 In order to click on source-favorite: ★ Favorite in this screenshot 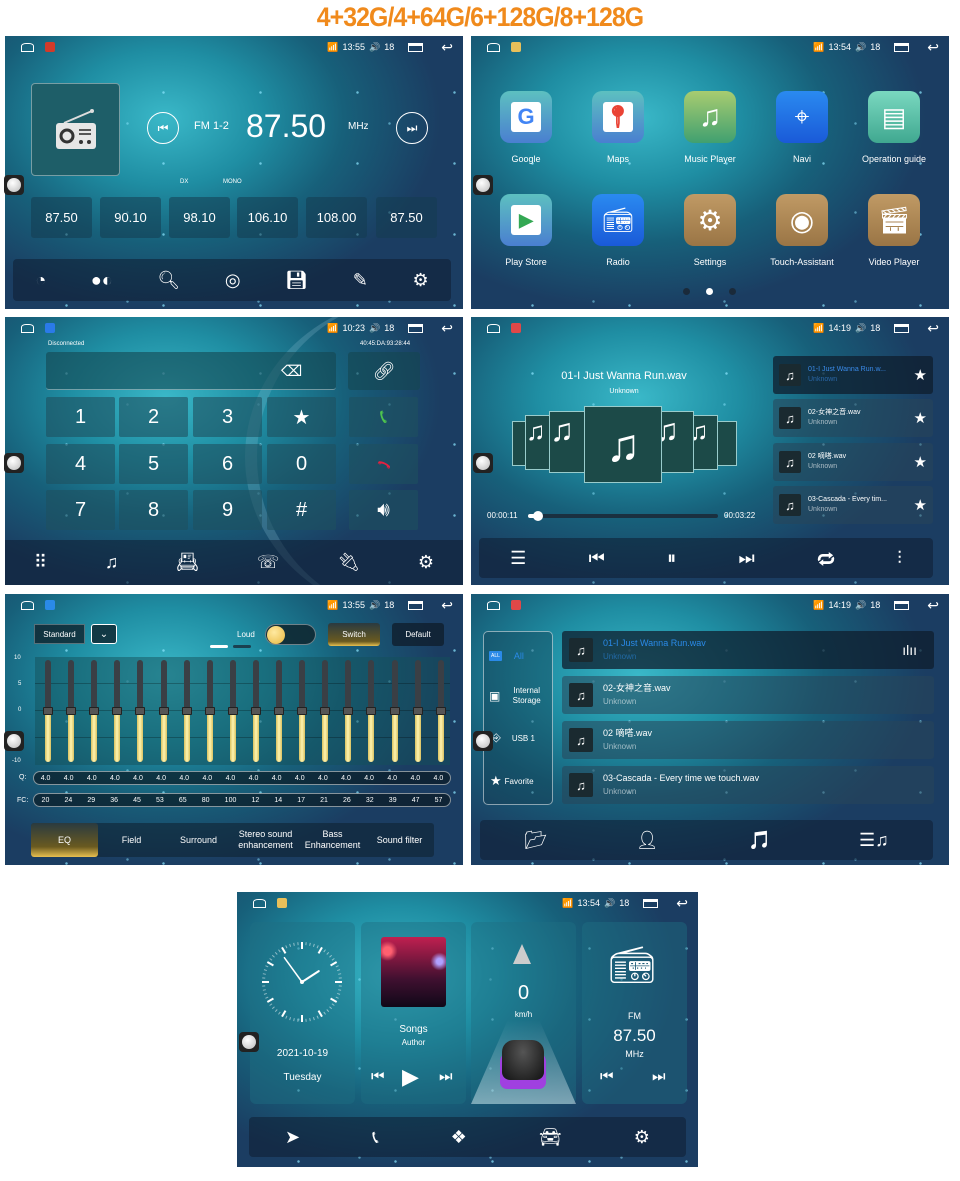, I will do `click(520, 781)`.